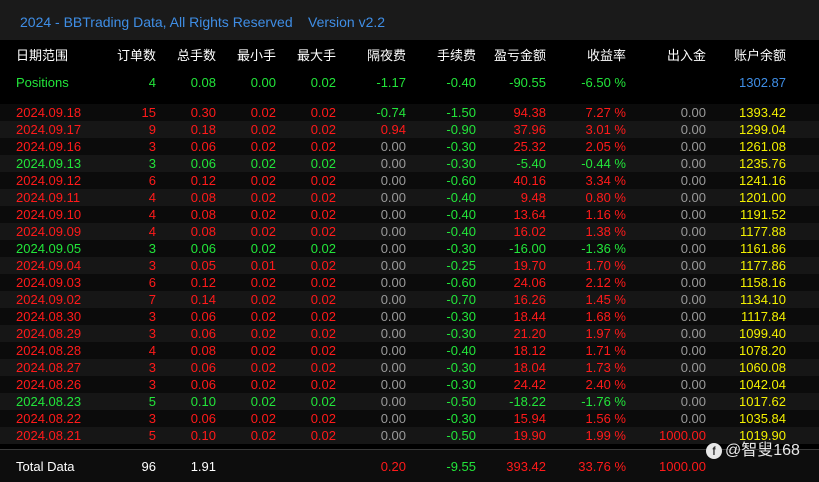  I want to click on cell-rate: 0.80 %, so click(605, 197).